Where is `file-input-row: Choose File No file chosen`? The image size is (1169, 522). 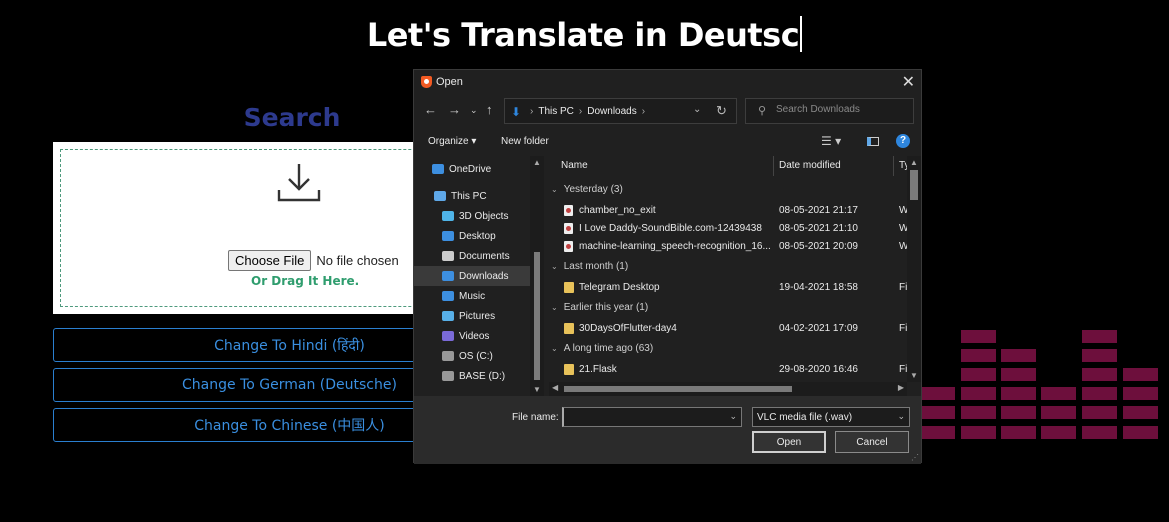
file-input-row: Choose File No file chosen is located at coordinates (313, 260).